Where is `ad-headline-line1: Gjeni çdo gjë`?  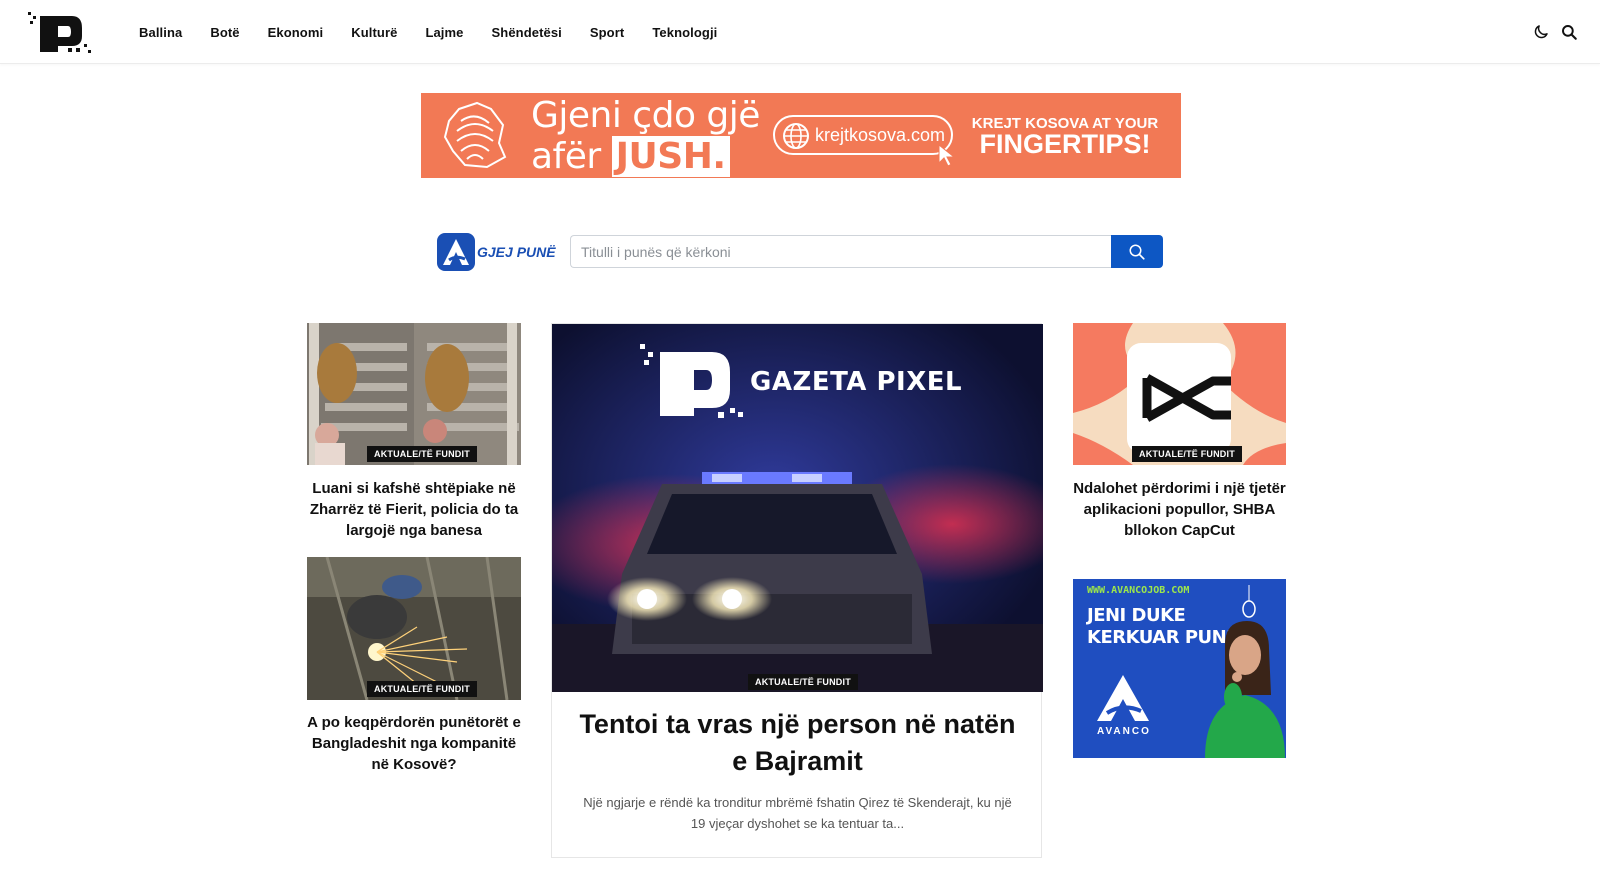
ad-headline-line1: Gjeni çdo gjë is located at coordinates (645, 115).